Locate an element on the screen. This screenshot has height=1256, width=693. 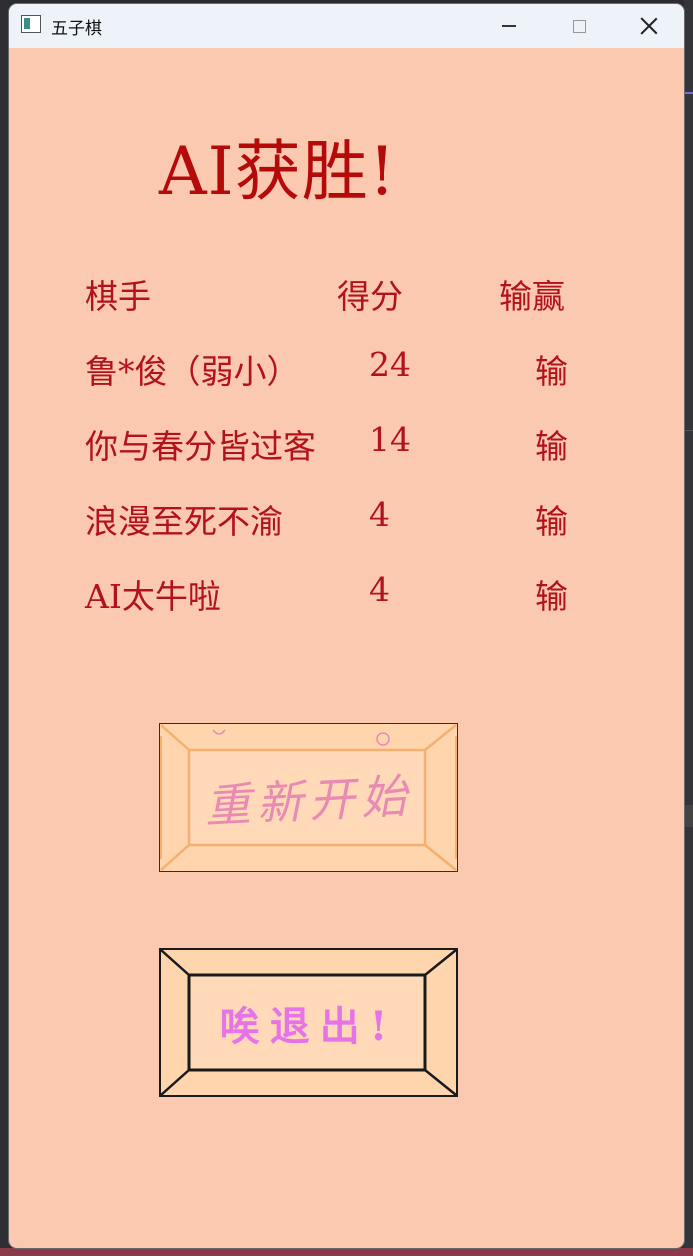
row-player: 鲁*俊（弱小） is located at coordinates (192, 371).